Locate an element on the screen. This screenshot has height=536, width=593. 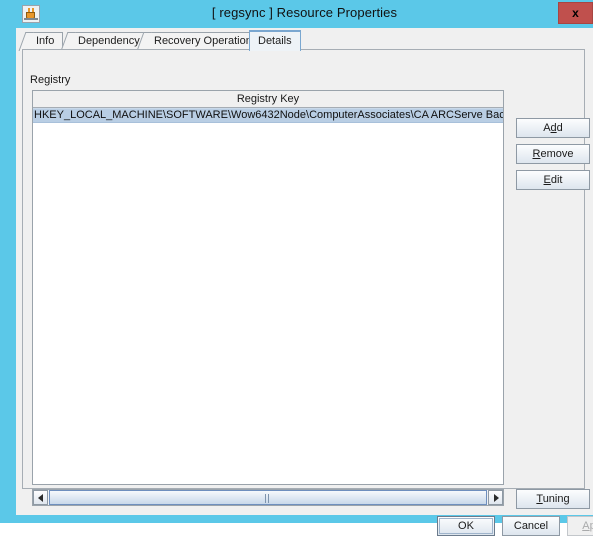
apply-button: Apply is located at coordinates (580, 526).